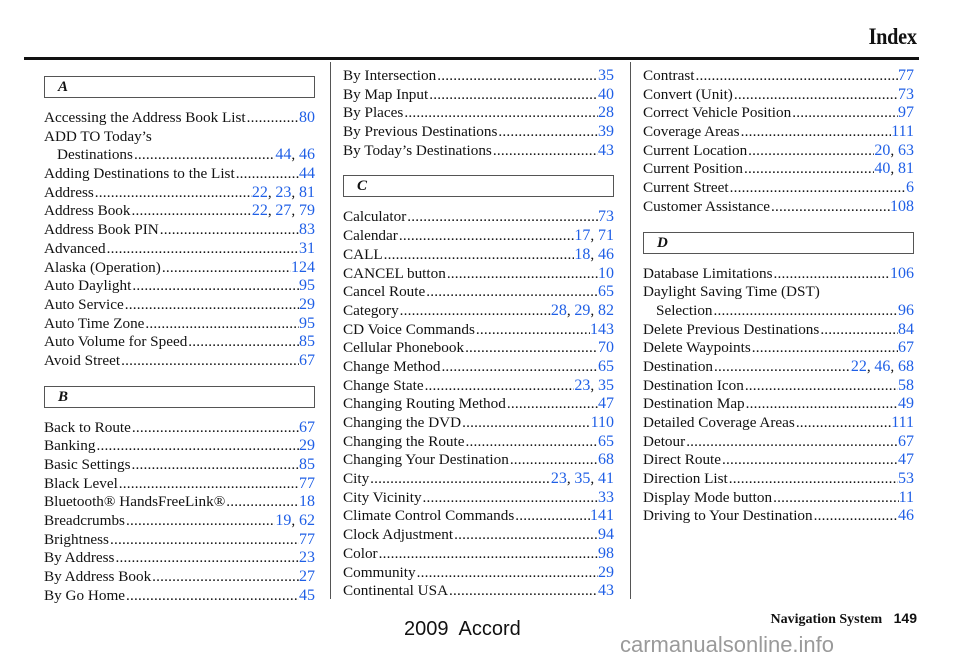 The height and width of the screenshot is (658, 960). I want to click on page-link: 84, so click(906, 329).